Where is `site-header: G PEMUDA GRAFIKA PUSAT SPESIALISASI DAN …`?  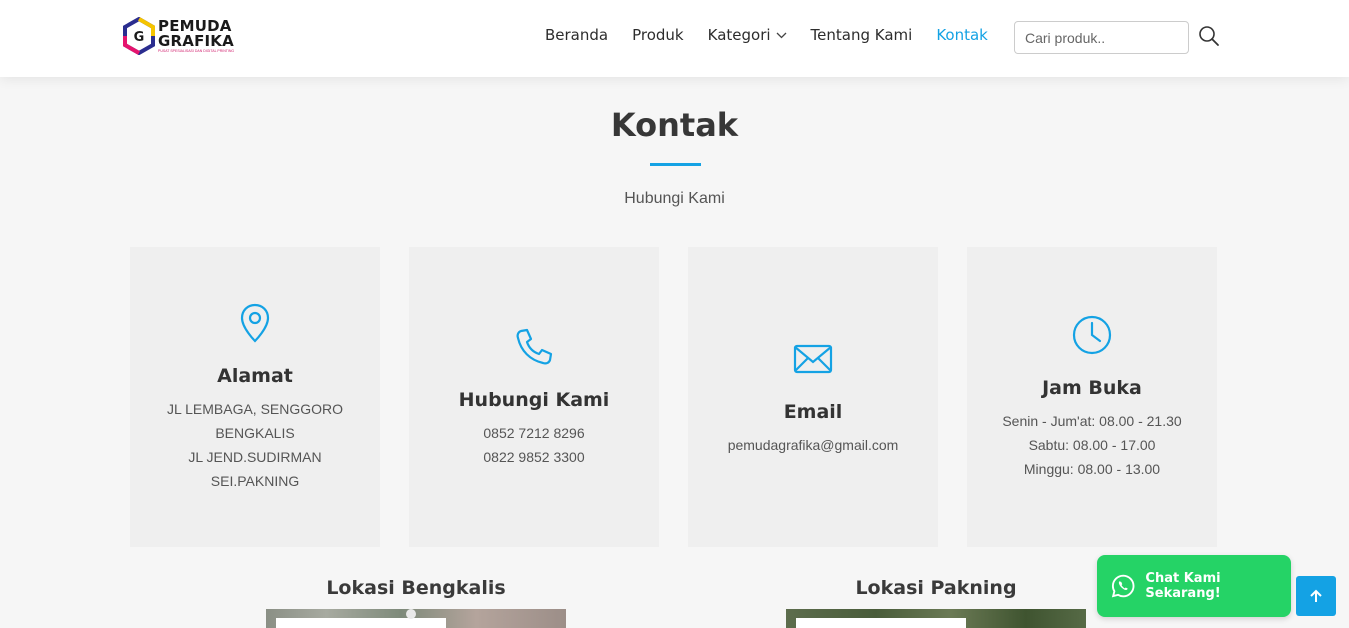 site-header: G PEMUDA GRAFIKA PUSAT SPESIALISASI DAN … is located at coordinates (674, 38).